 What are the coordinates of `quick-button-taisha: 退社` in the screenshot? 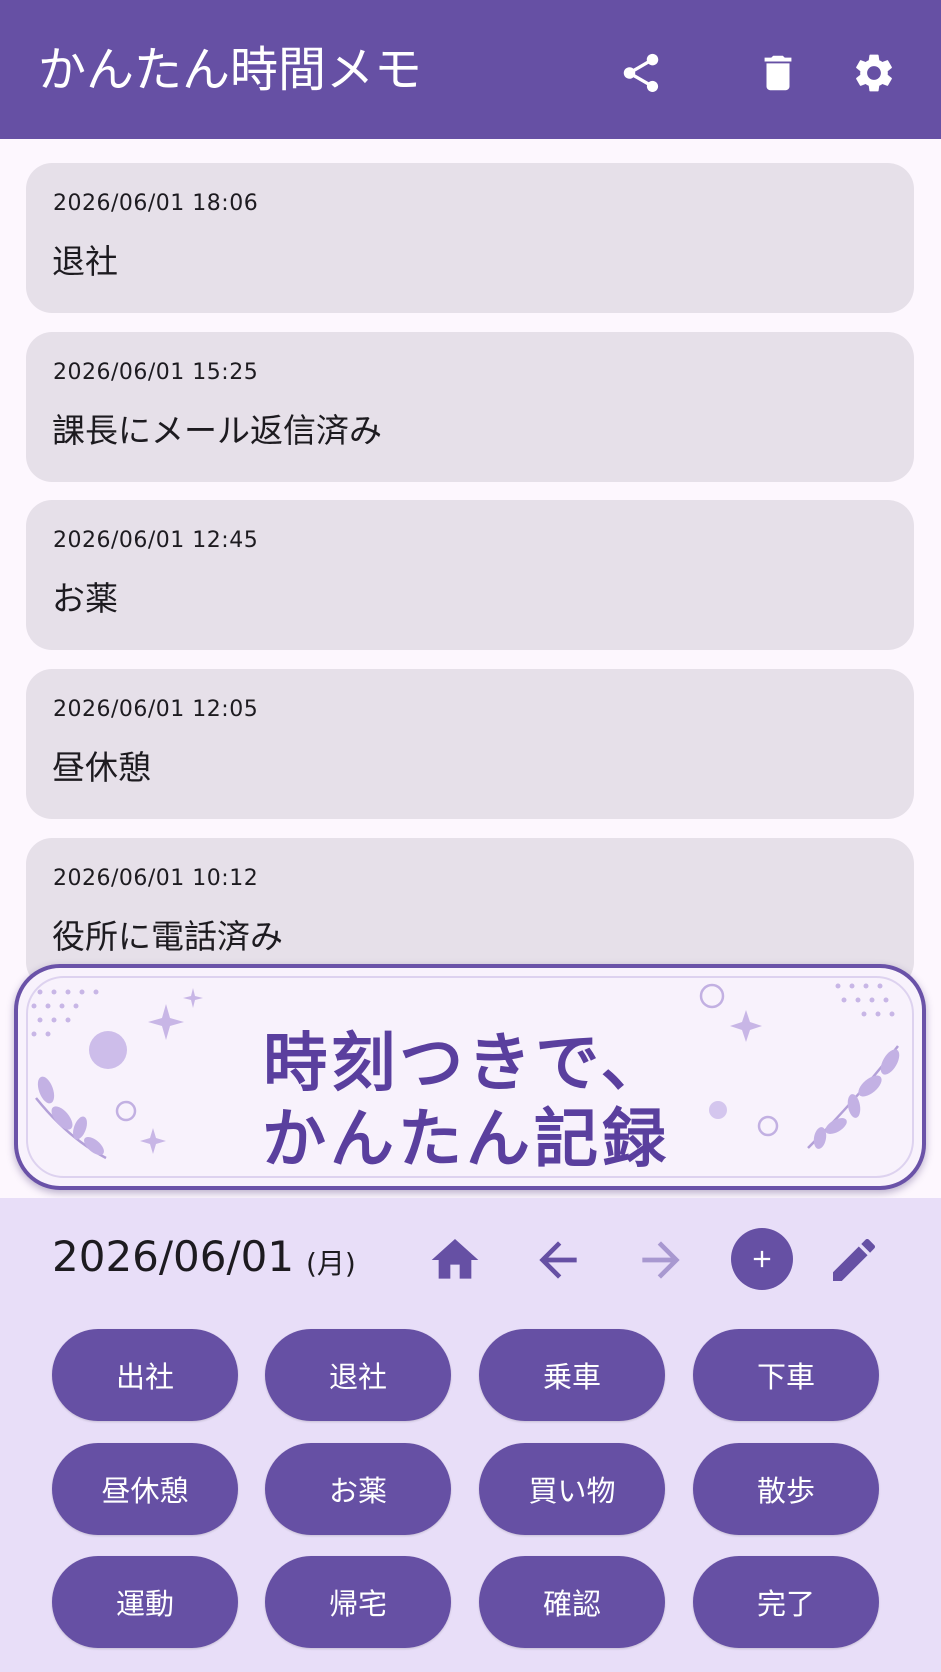 It's located at (358, 1375).